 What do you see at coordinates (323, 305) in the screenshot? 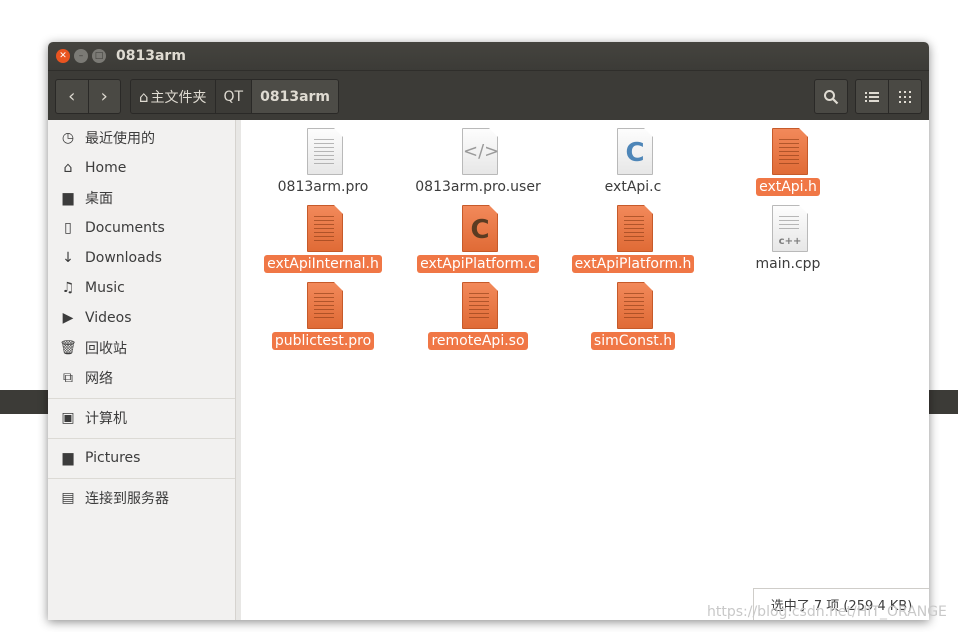
I see `project-file-icon` at bounding box center [323, 305].